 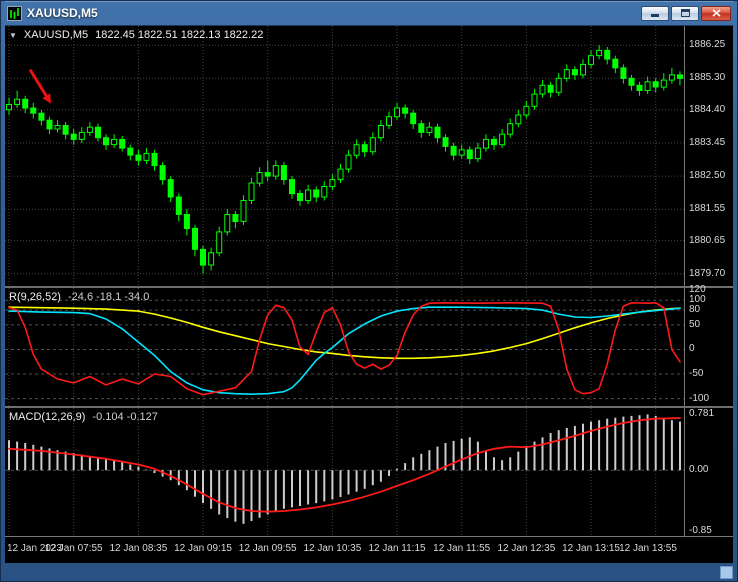 I want to click on time-axis-label: 12 Jan 07:55, so click(x=73, y=548).